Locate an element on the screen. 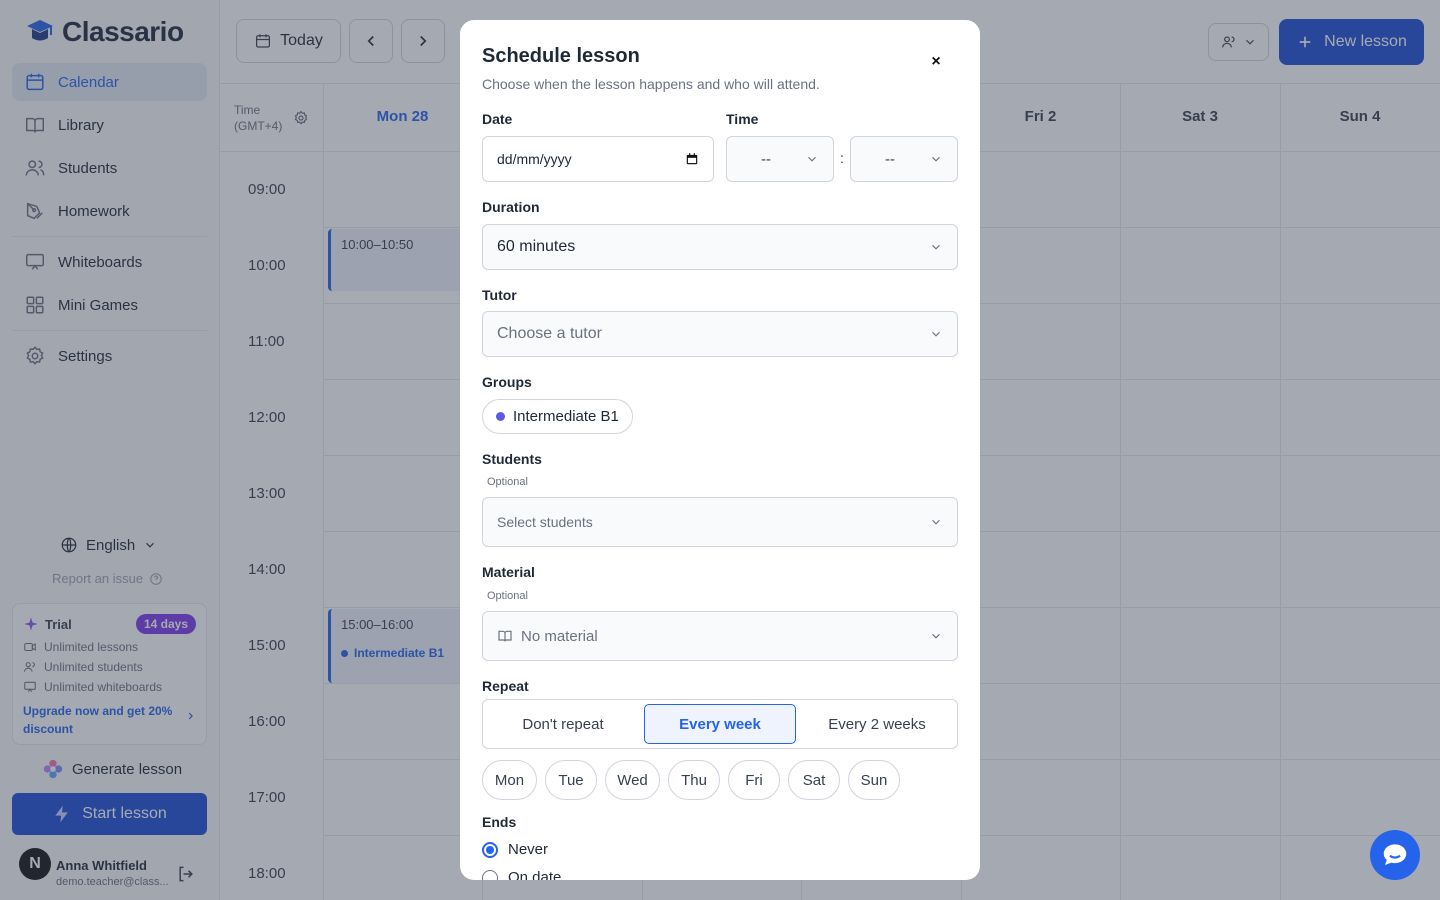 This screenshot has width=1440, height=900. ends-option-never: Never is located at coordinates (515, 849).